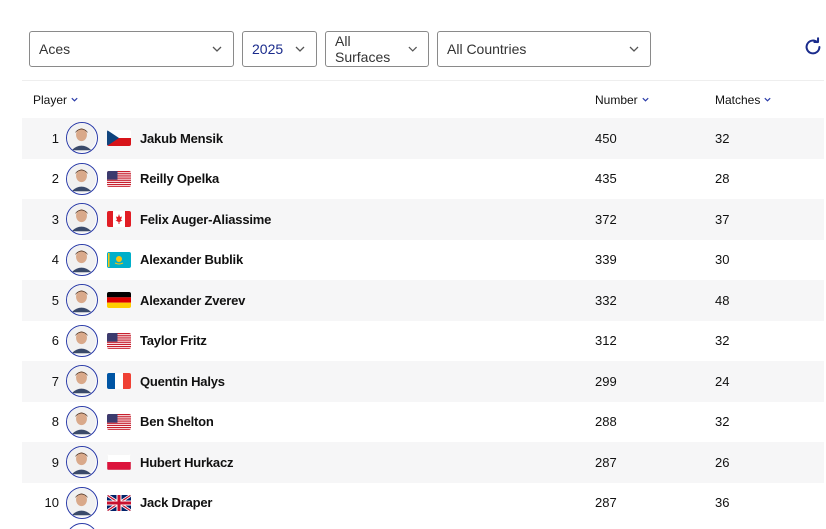 The width and height of the screenshot is (826, 529). I want to click on rank: 2, so click(55, 179).